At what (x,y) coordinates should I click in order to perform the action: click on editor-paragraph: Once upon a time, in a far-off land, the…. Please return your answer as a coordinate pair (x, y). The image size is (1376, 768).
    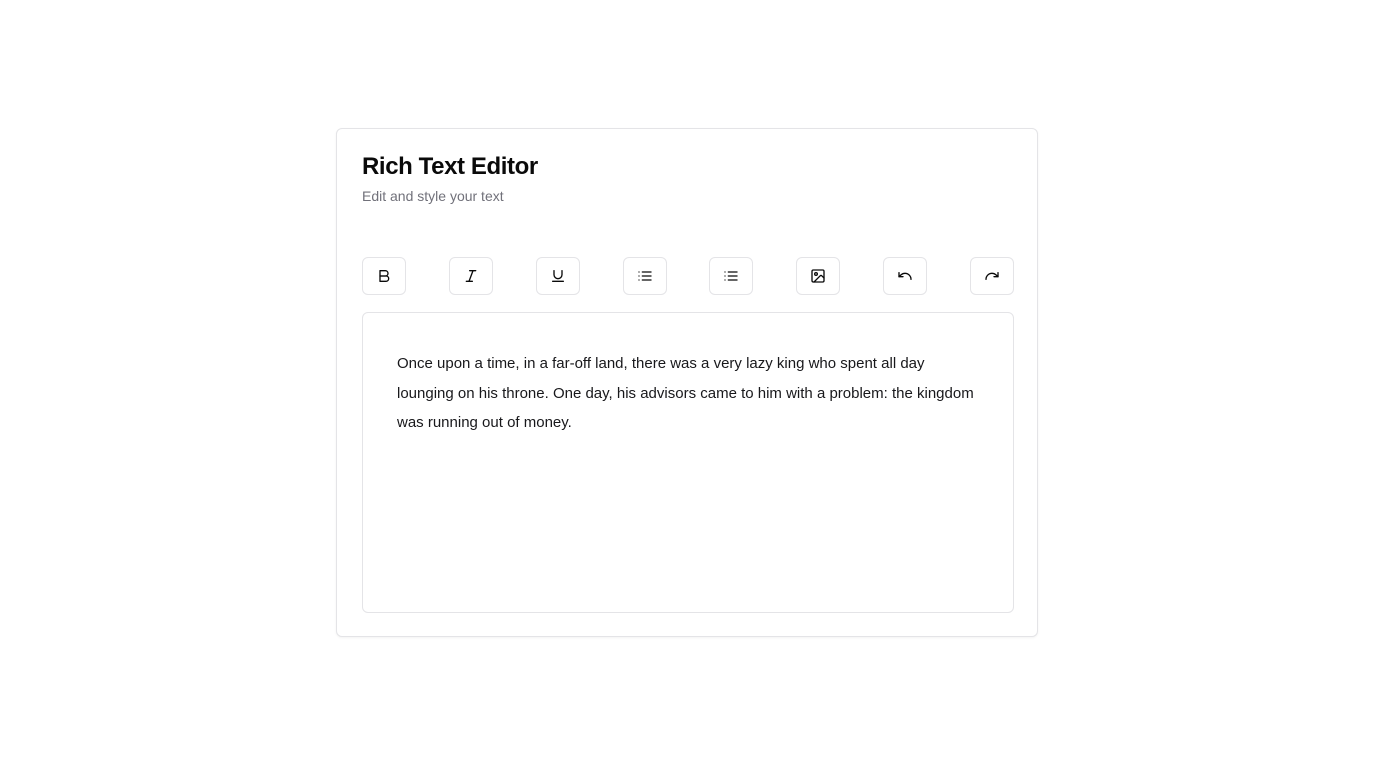
    Looking at the image, I should click on (685, 393).